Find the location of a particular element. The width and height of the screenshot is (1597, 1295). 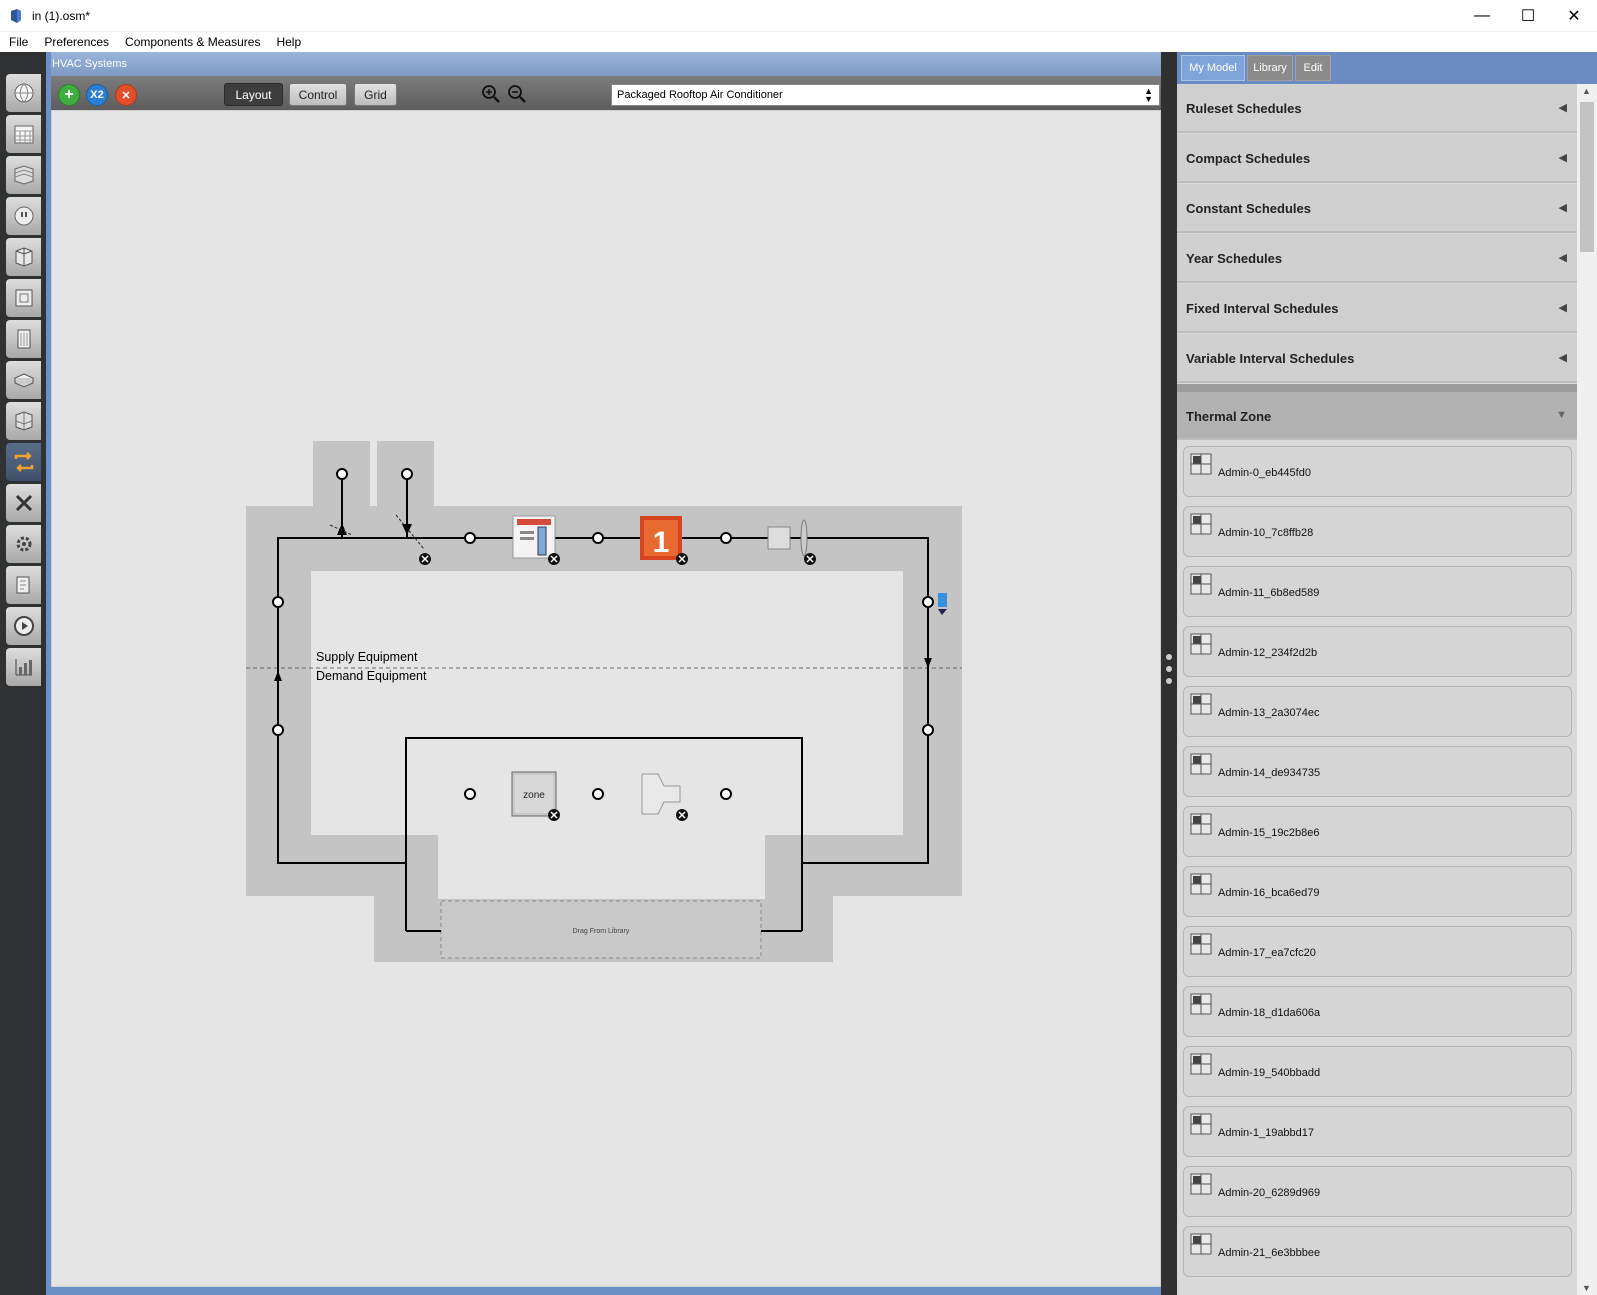

space-types-tab is located at coordinates (23, 257).